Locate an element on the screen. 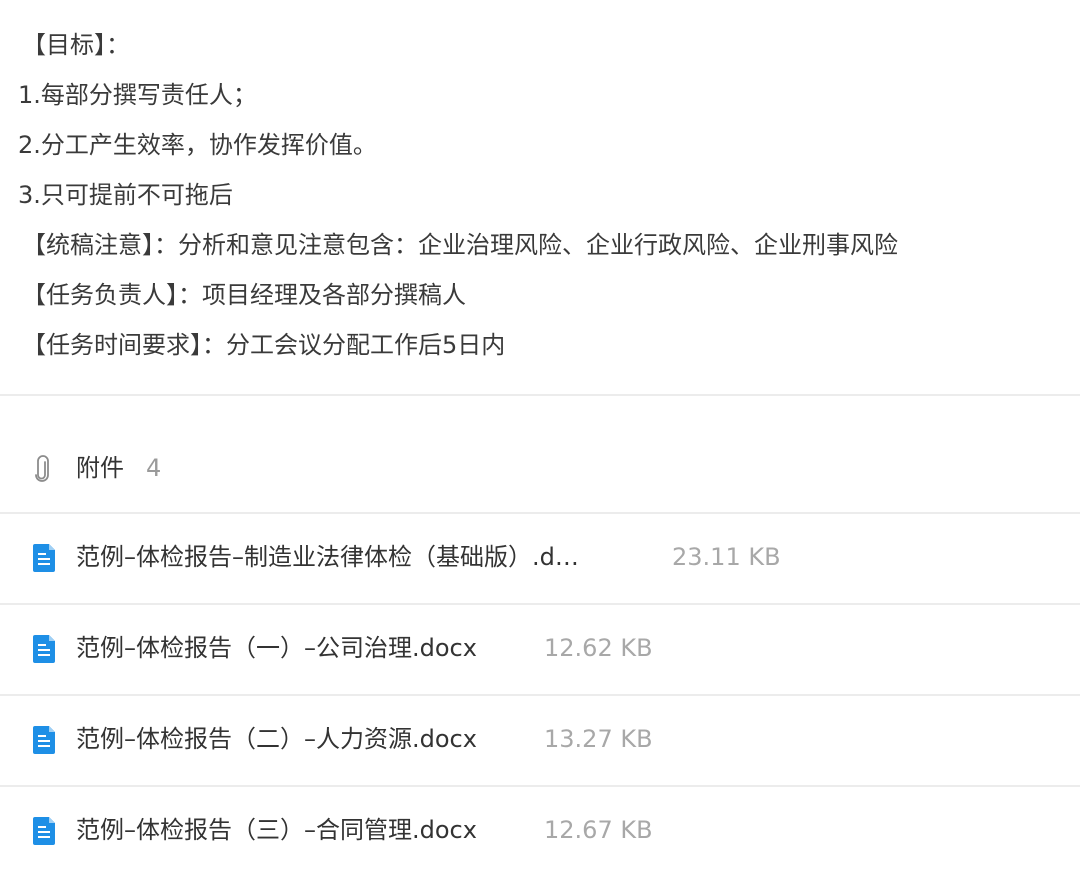 The image size is (1080, 875). attachment-file-size: 12.62 KB is located at coordinates (598, 648).